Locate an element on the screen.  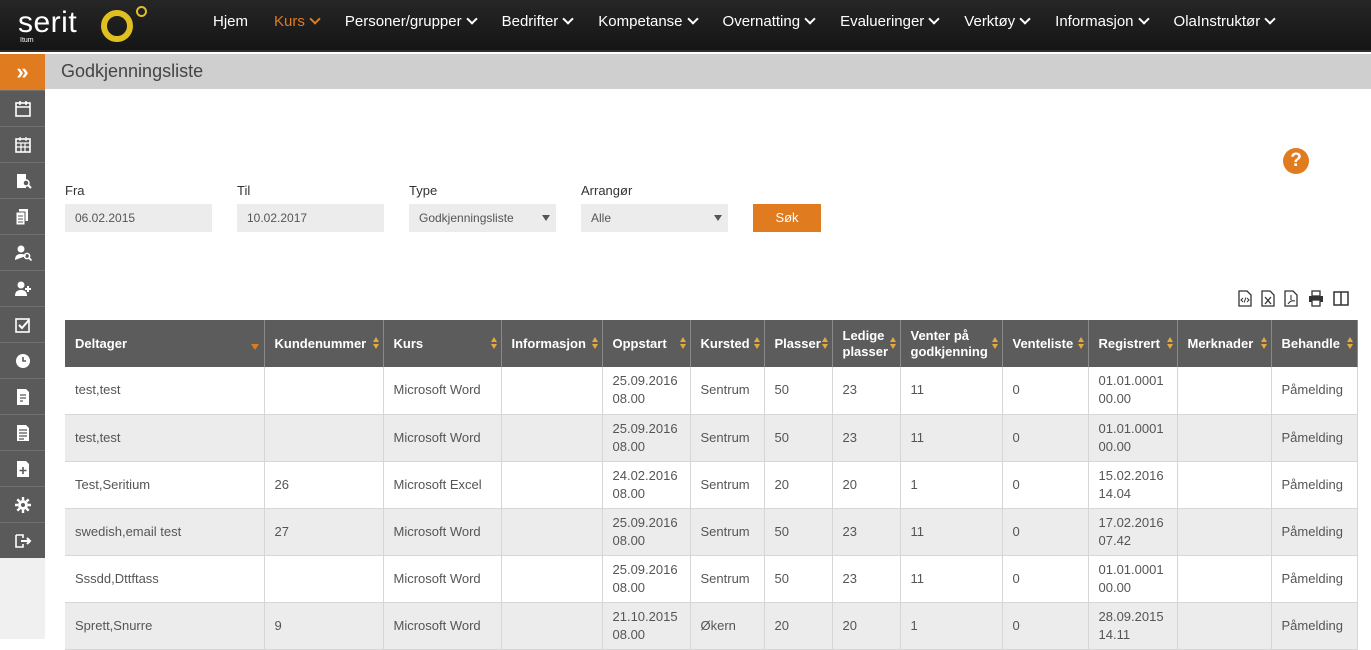
column-header-informasjon: Informasjon is located at coordinates (552, 343).